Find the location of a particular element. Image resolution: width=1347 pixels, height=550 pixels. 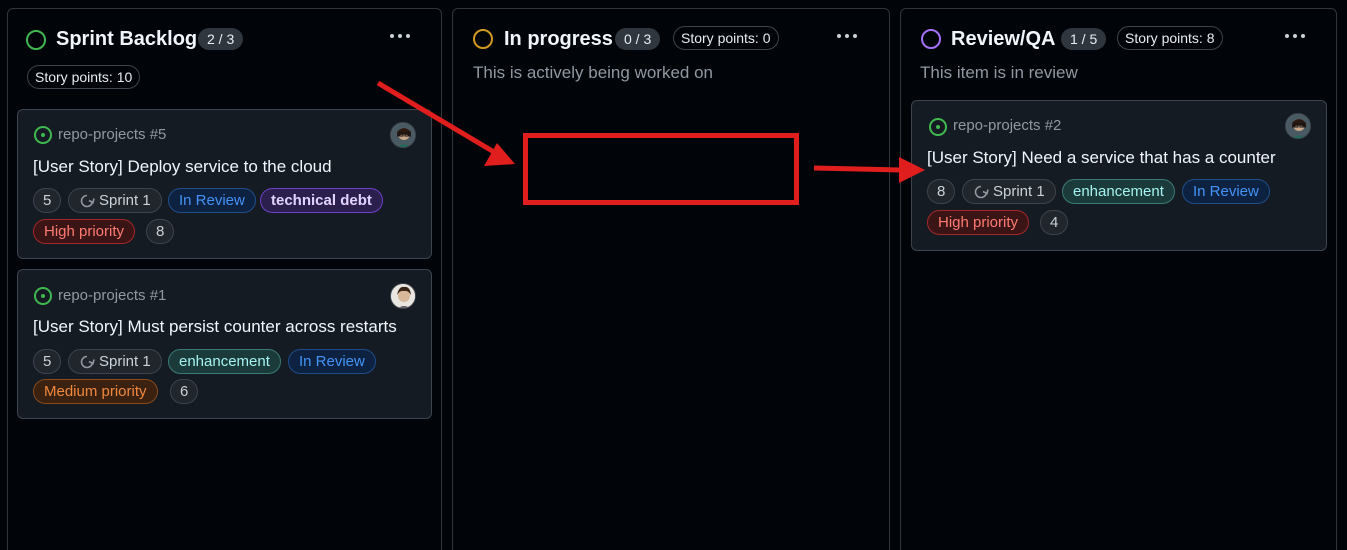

label-technical-debt: technical debt is located at coordinates (321, 200).